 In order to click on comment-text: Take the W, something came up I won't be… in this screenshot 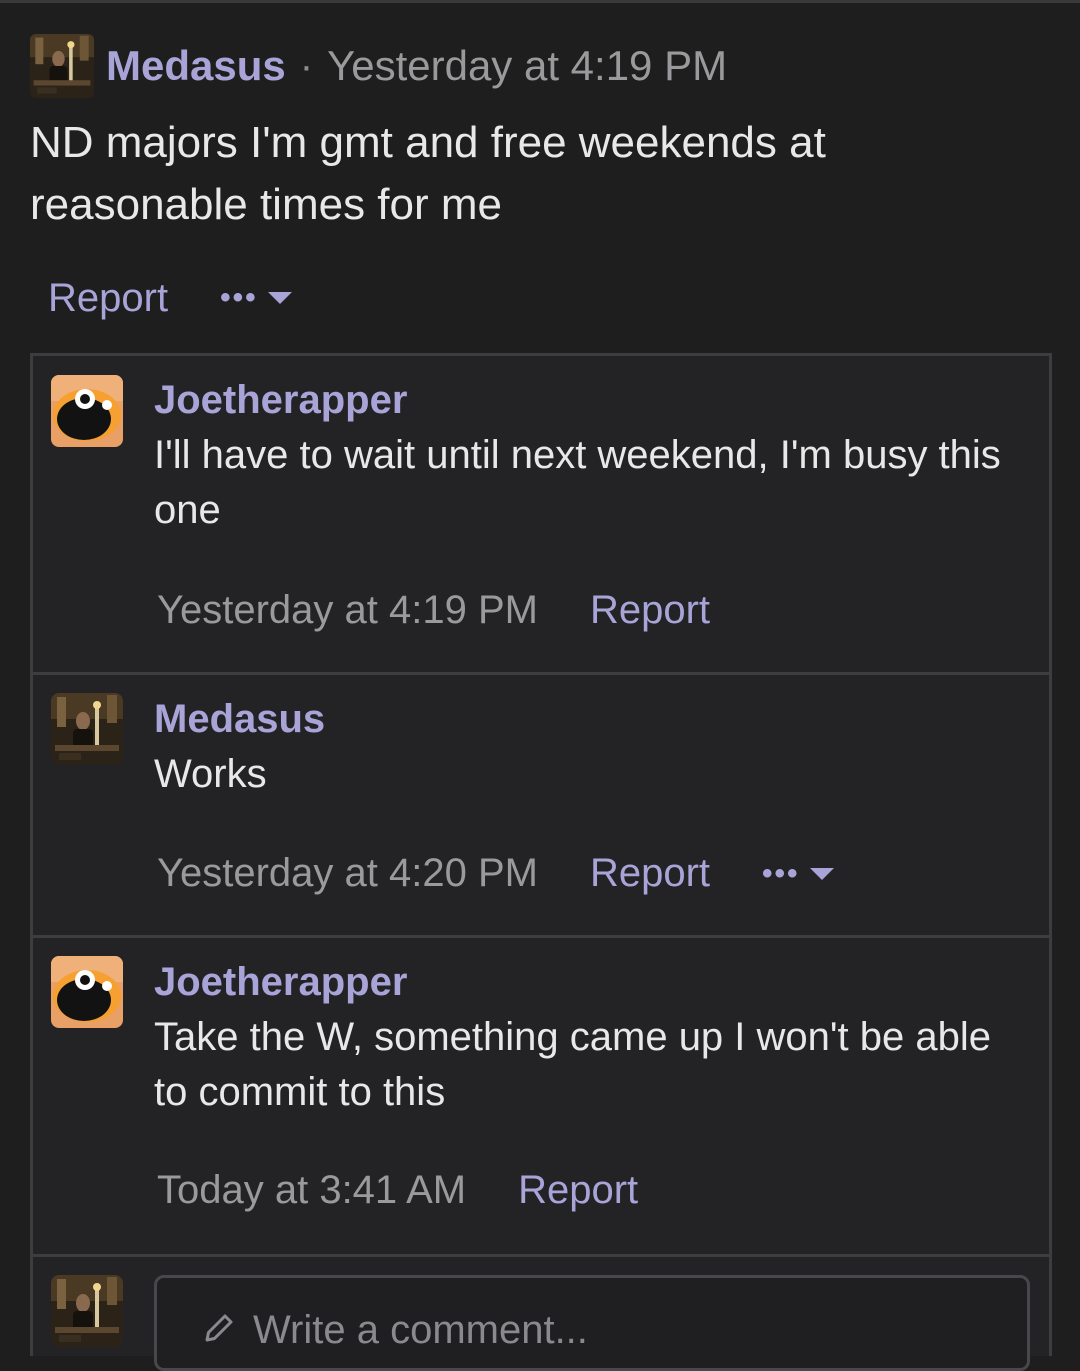, I will do `click(572, 1064)`.